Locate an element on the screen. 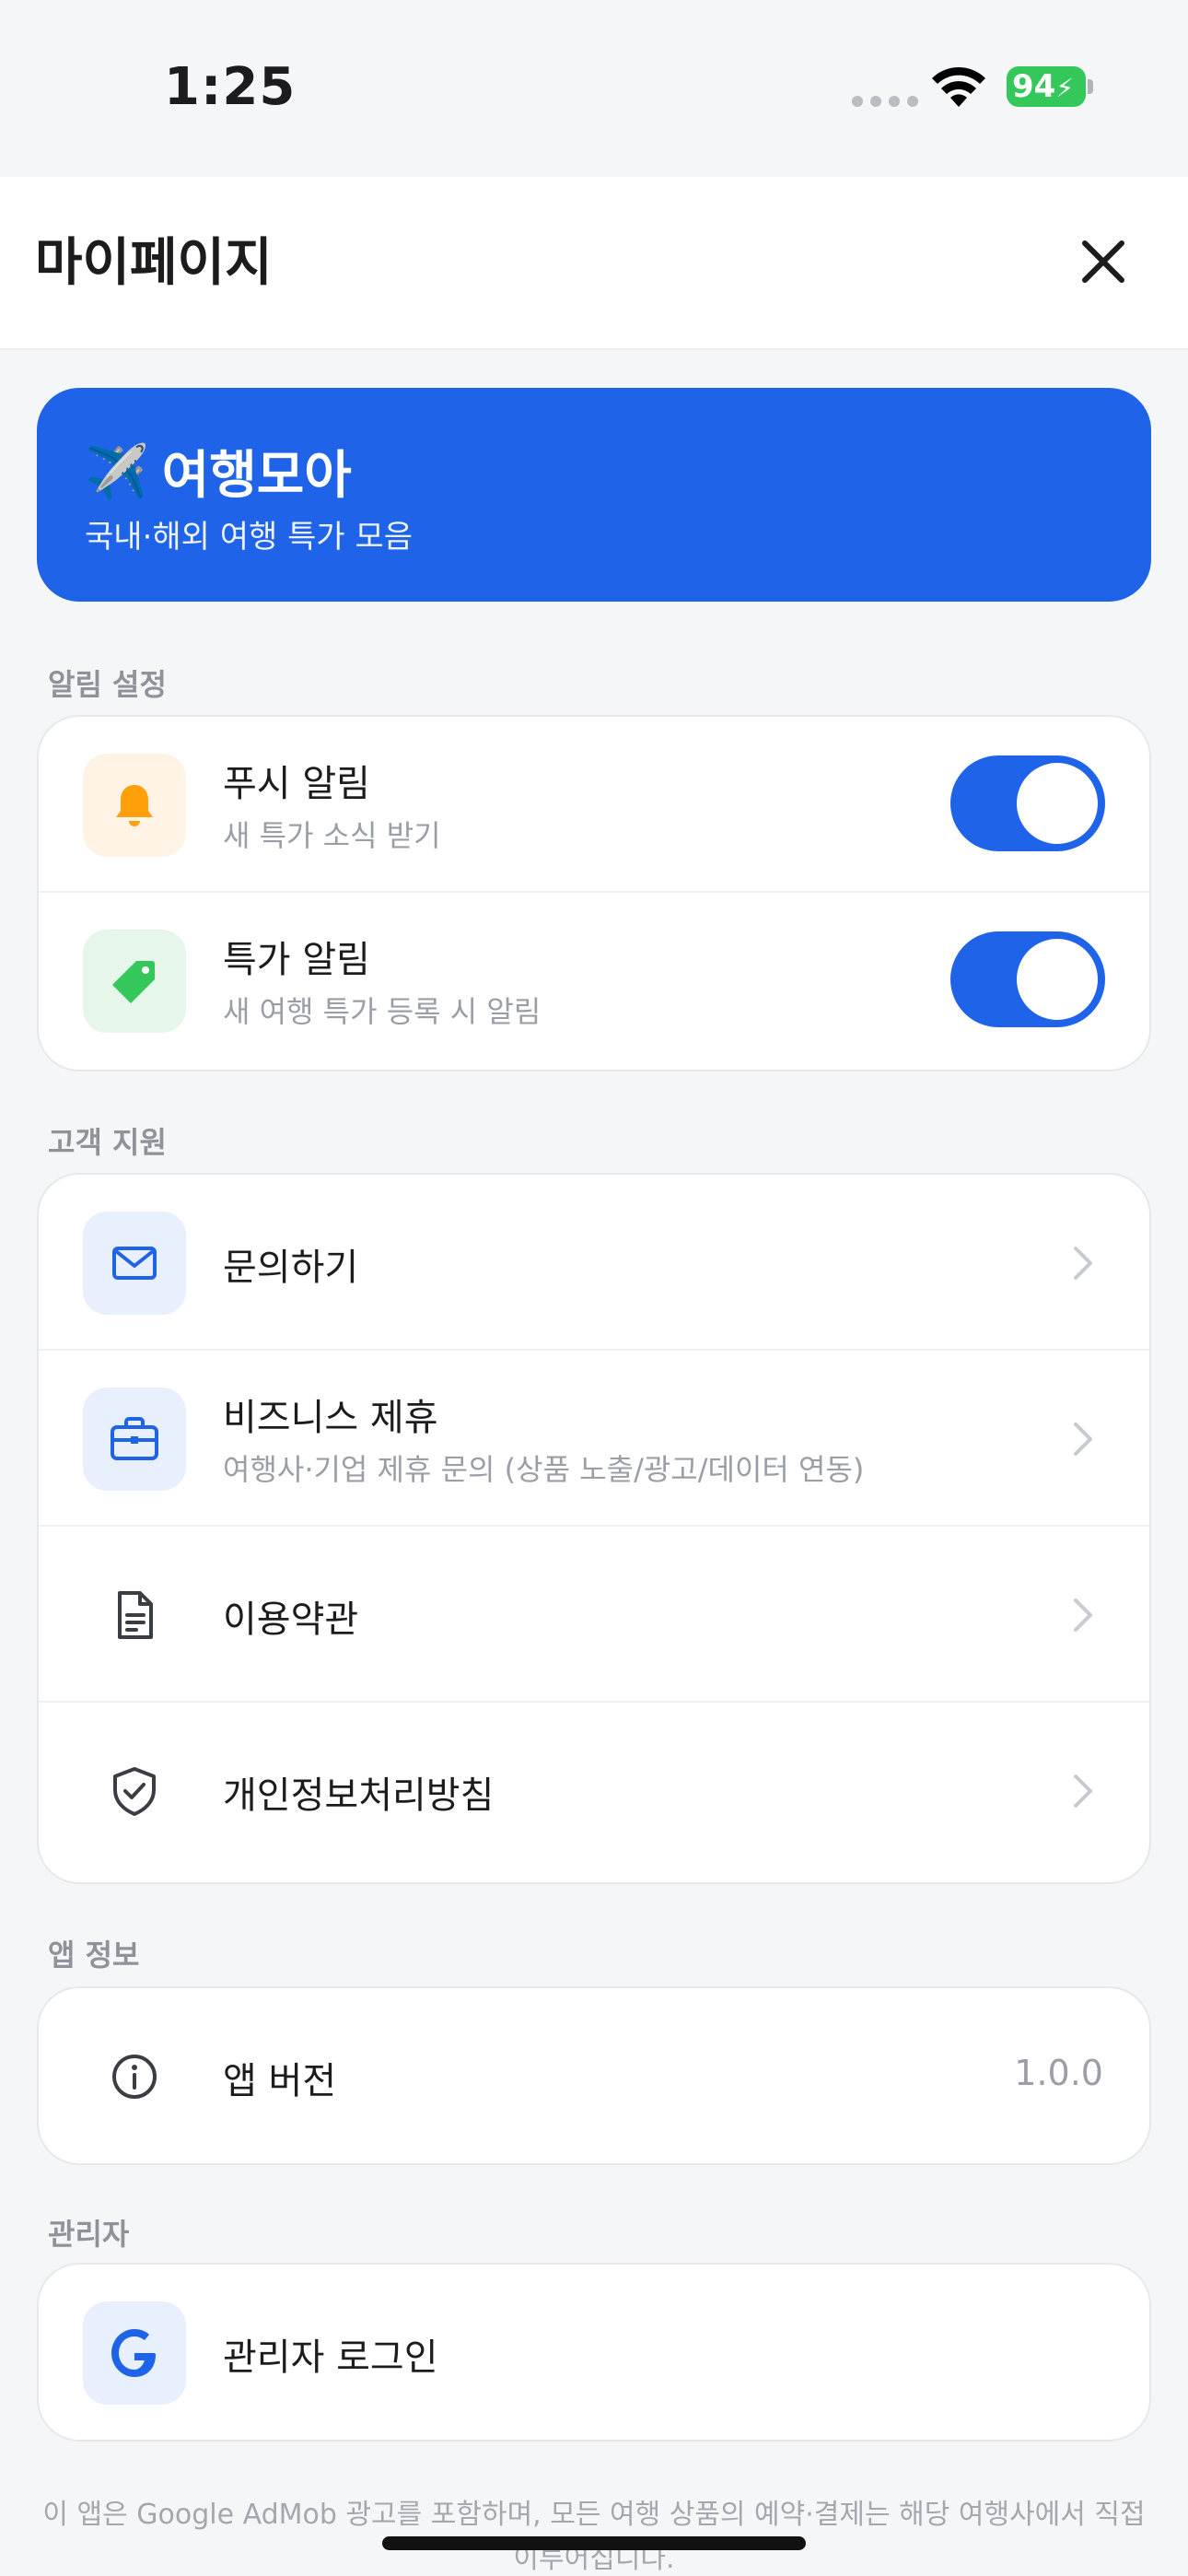 This screenshot has height=2576, width=1188. push-notification-title: 푸시 알림 is located at coordinates (296, 784).